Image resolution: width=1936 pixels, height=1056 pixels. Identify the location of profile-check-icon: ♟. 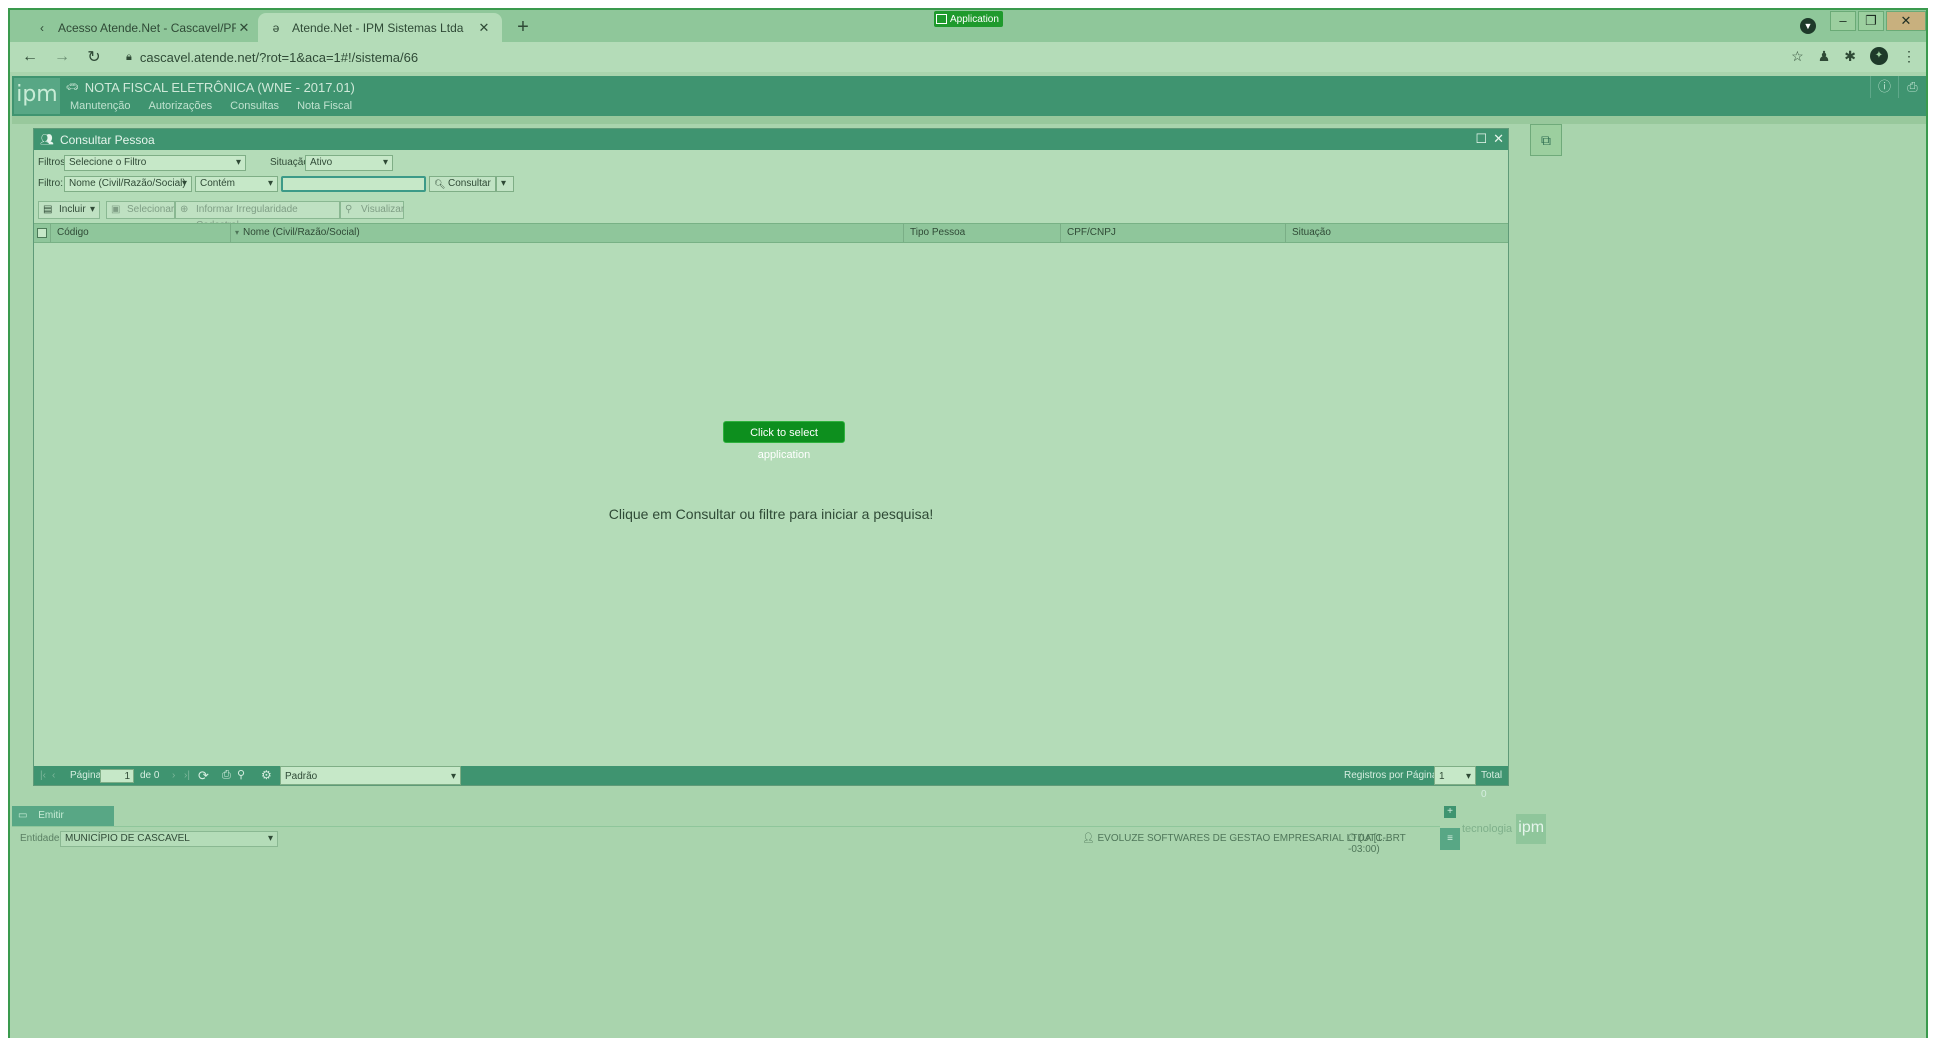
(1824, 56).